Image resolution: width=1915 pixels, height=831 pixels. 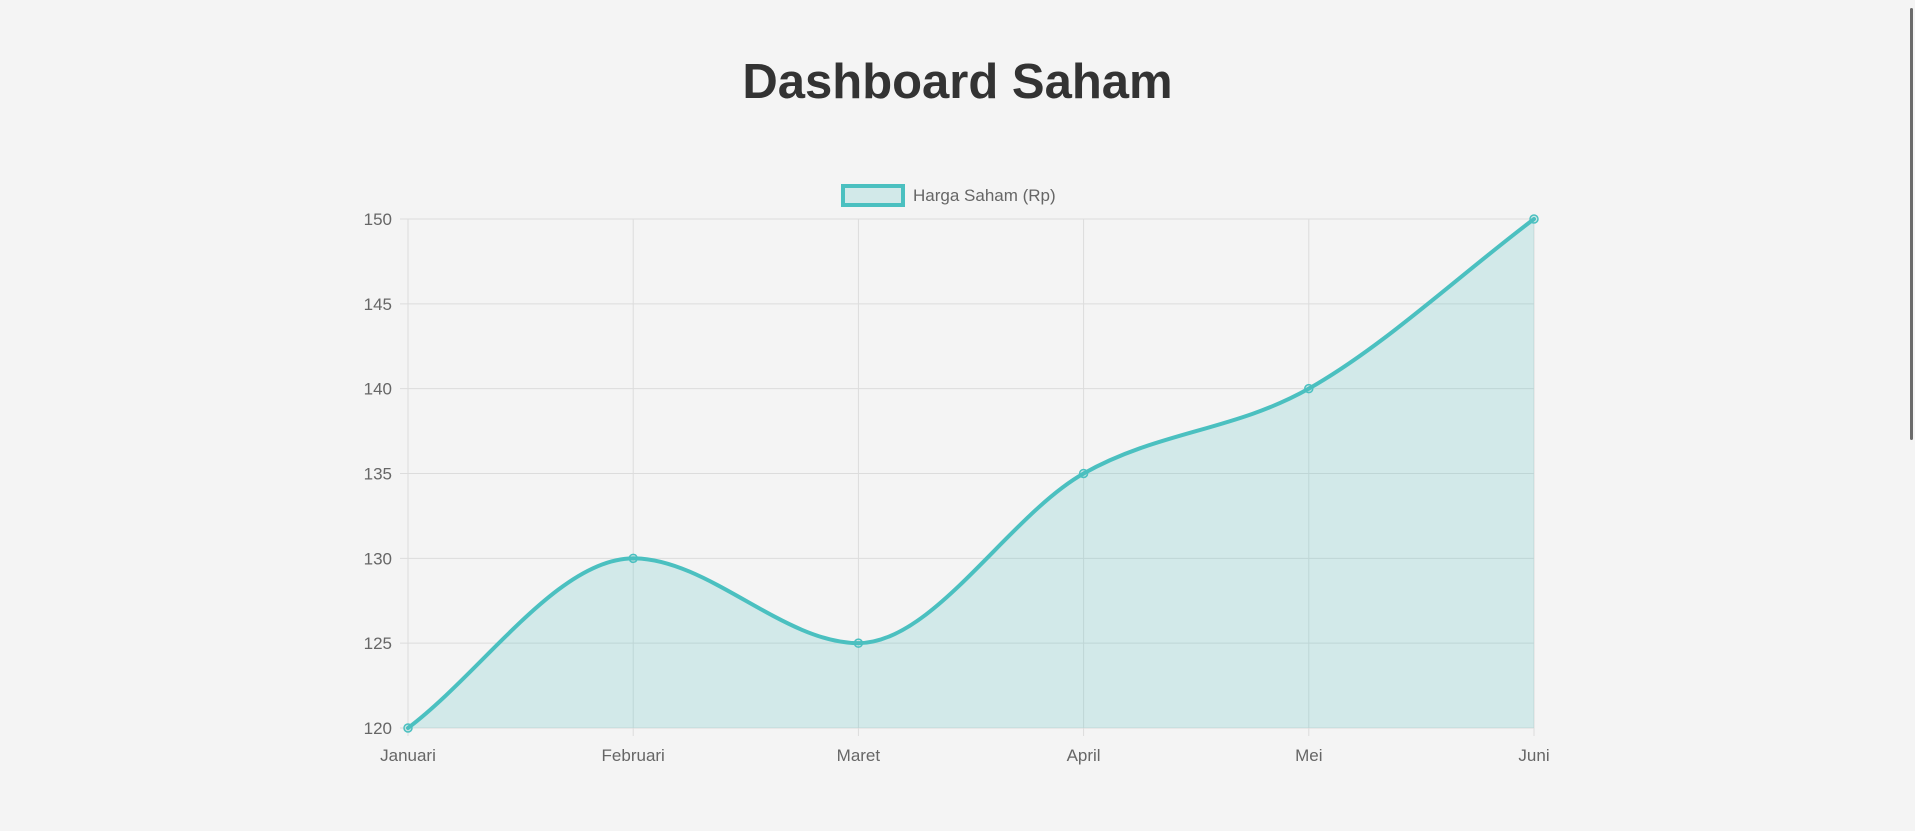 I want to click on x-tick-label: April, so click(x=1084, y=755).